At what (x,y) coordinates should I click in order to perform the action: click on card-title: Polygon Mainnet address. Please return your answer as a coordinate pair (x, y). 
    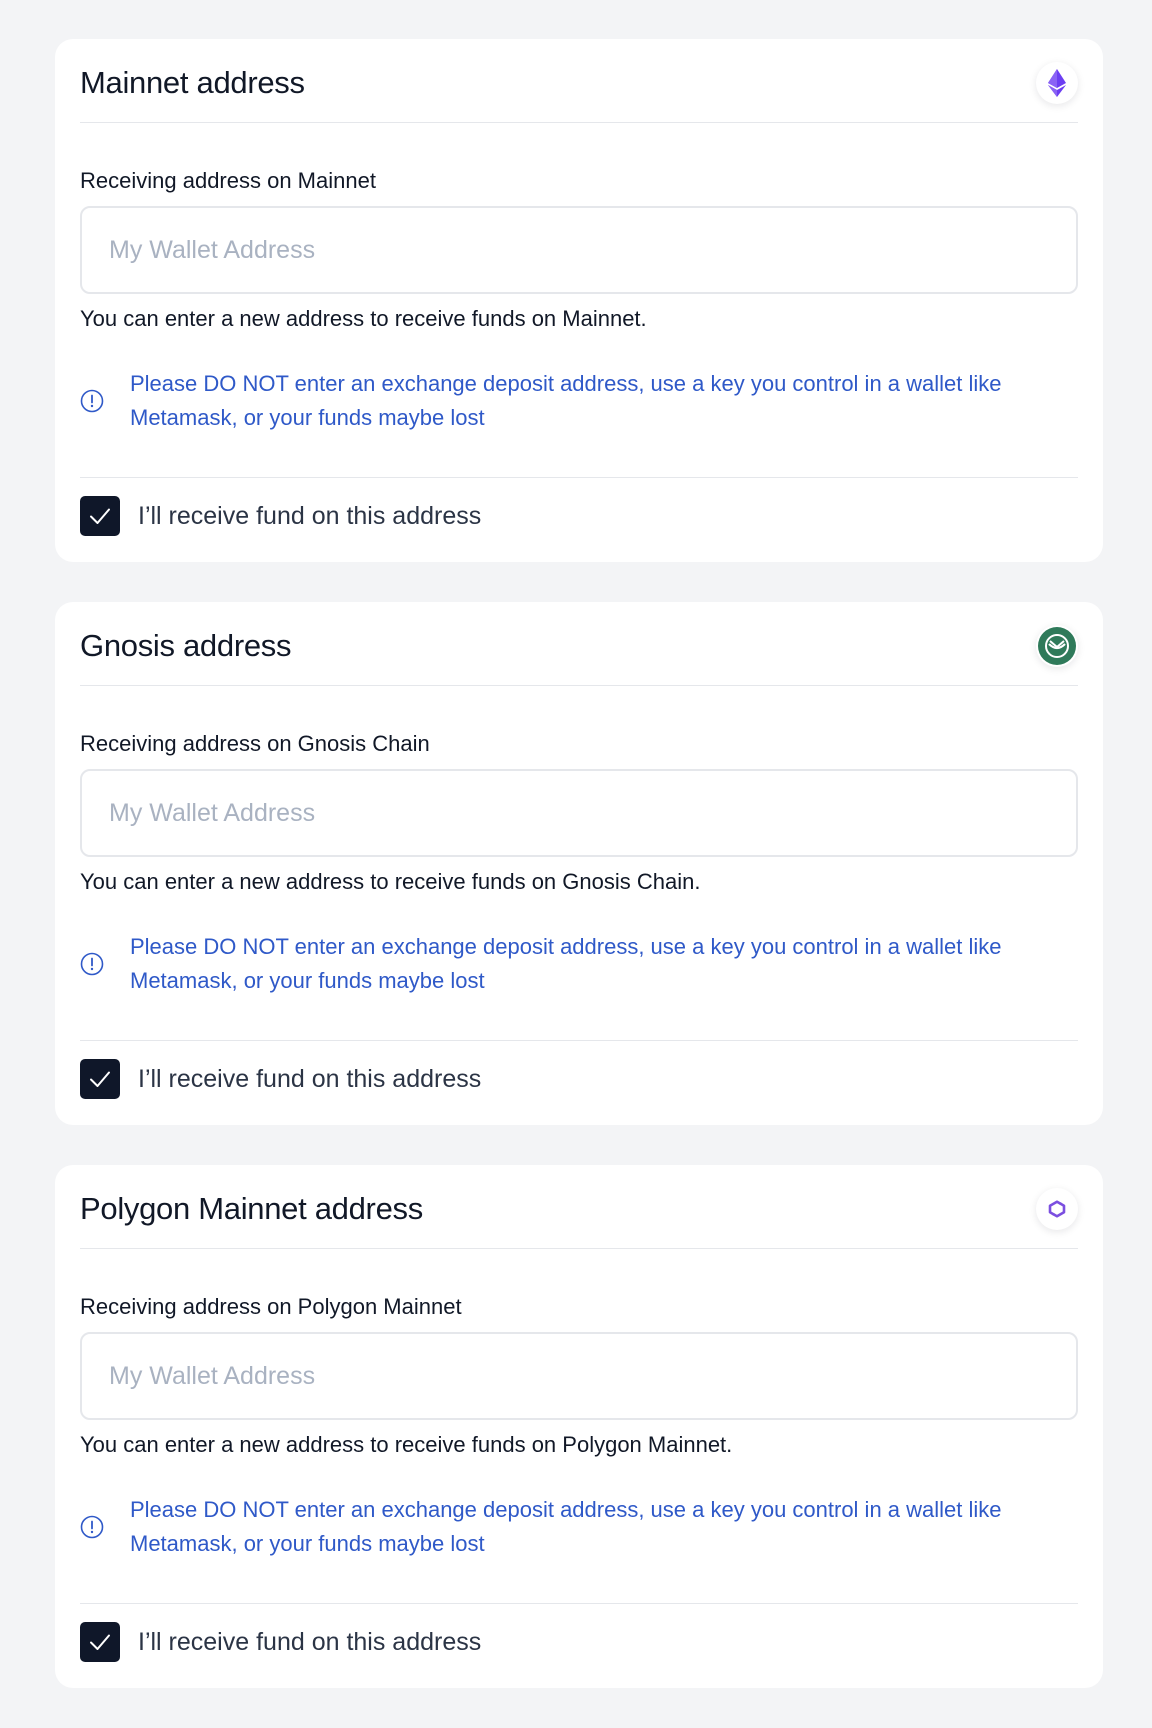
    Looking at the image, I should click on (251, 1208).